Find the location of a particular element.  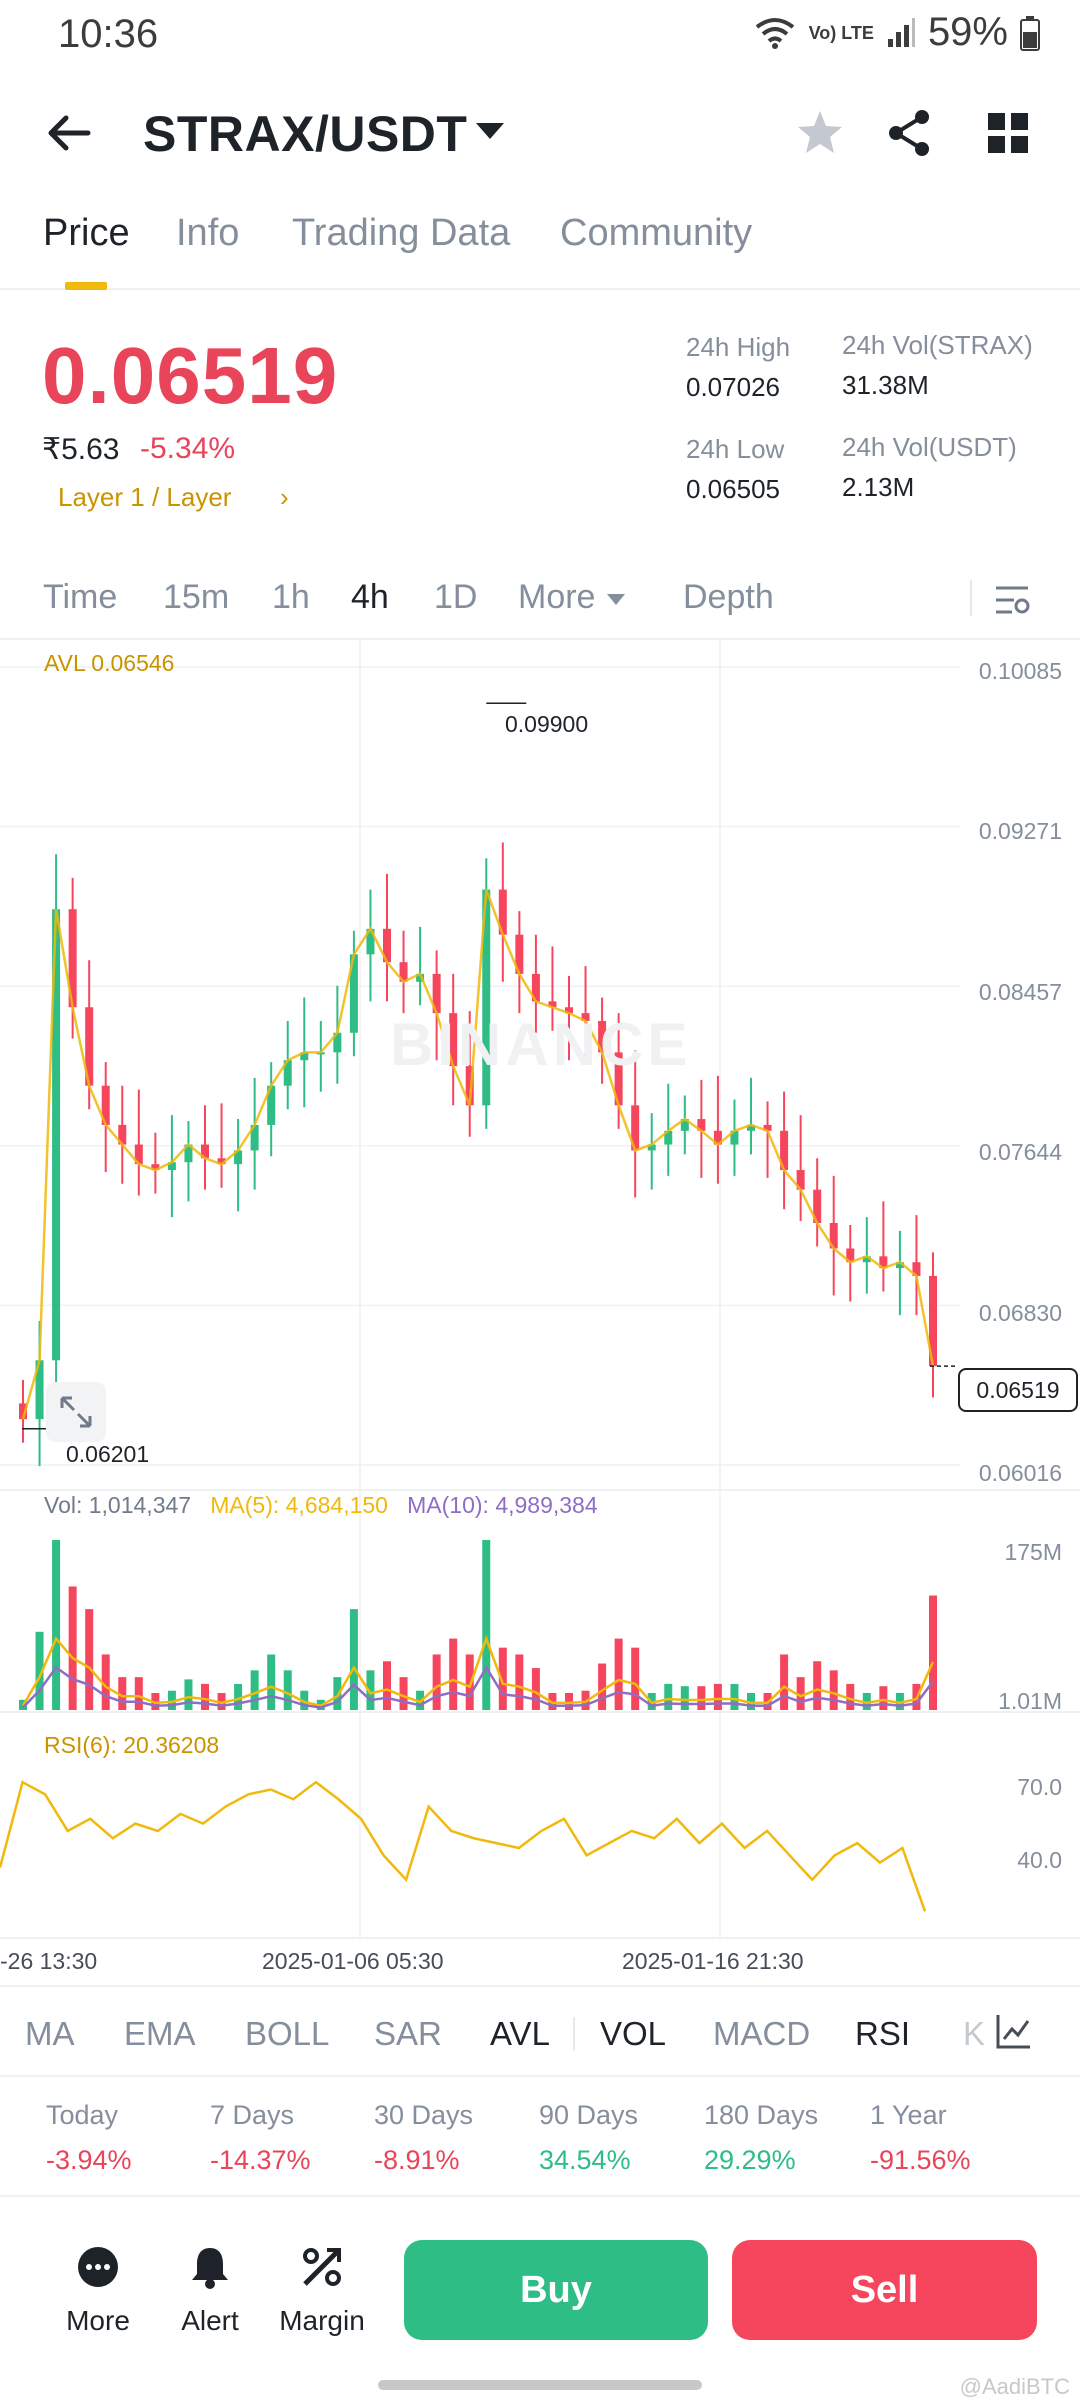

expand-icon is located at coordinates (76, 1412).